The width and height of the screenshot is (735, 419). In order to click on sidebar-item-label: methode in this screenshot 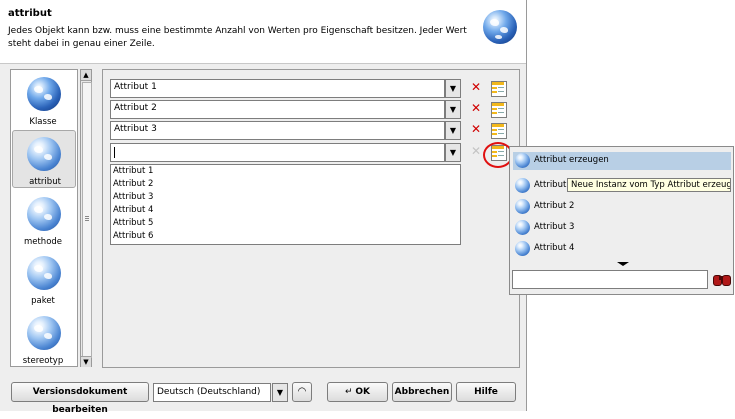, I will do `click(43, 242)`.